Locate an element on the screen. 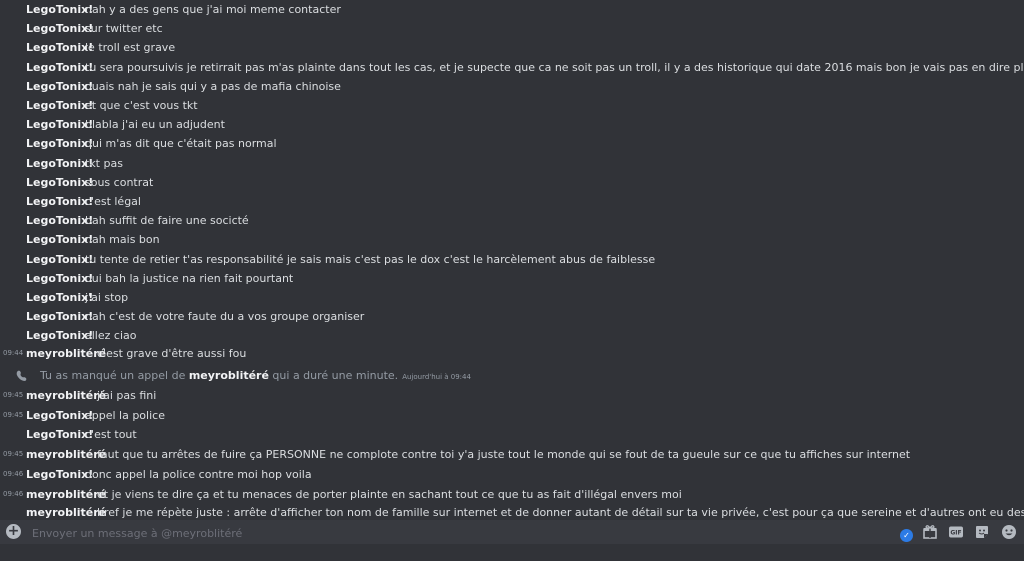  message-text: c'est grave d'être aussi fou is located at coordinates (172, 353).